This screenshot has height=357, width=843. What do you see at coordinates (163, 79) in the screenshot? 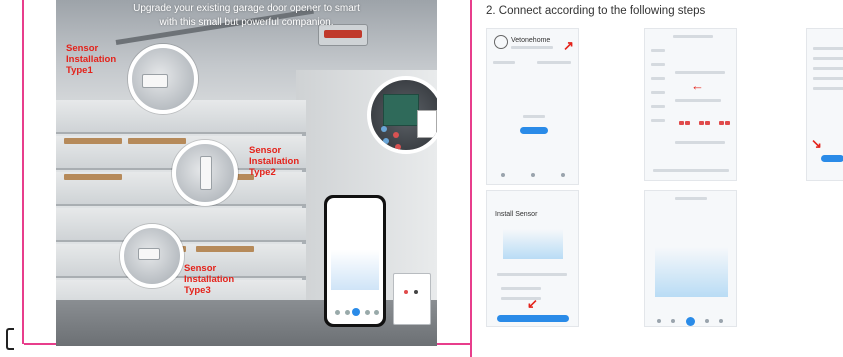
I see `sensor-type1-zoom` at bounding box center [163, 79].